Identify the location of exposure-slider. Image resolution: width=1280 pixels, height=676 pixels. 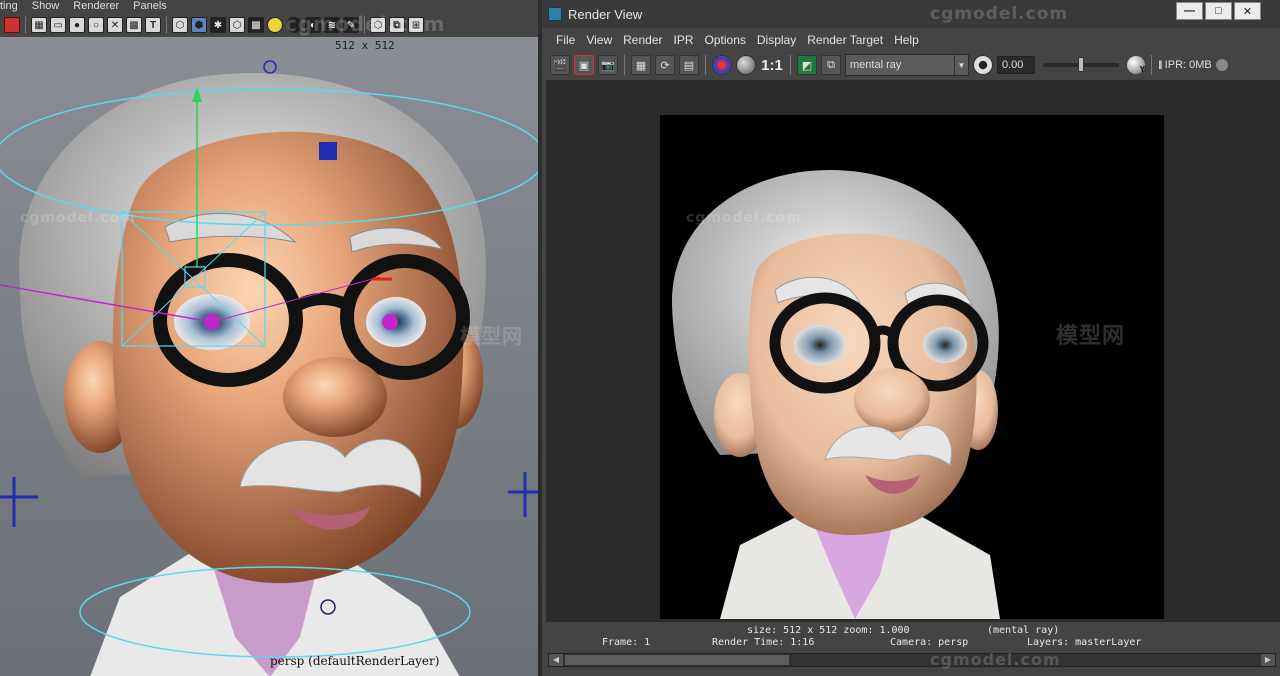
(1081, 64).